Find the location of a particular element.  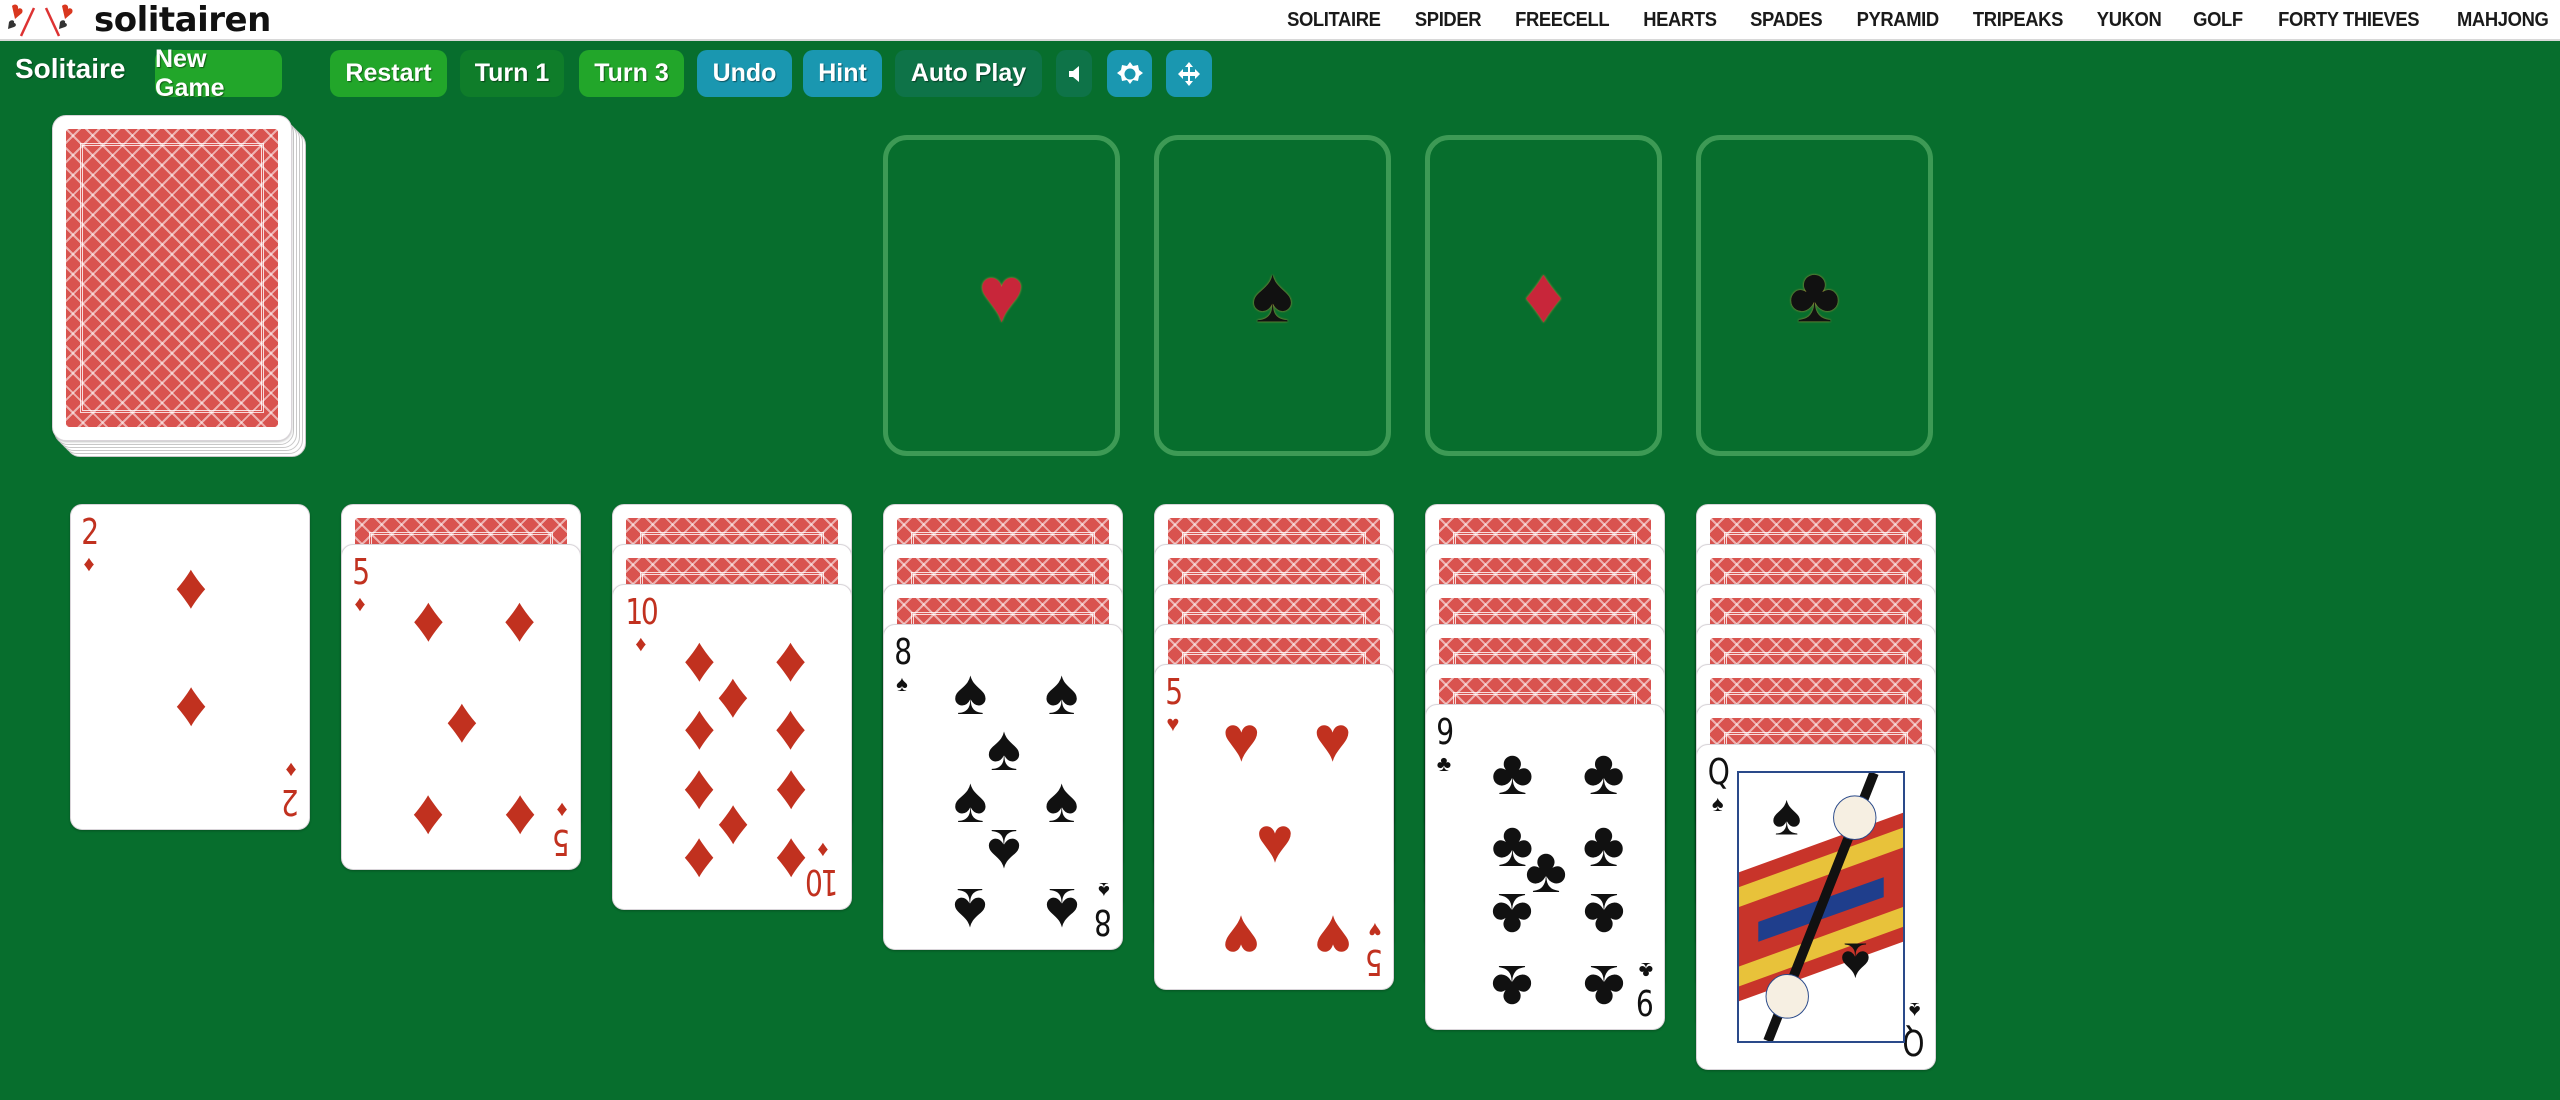

card-index-tl: 10 ♦ is located at coordinates (641, 625).